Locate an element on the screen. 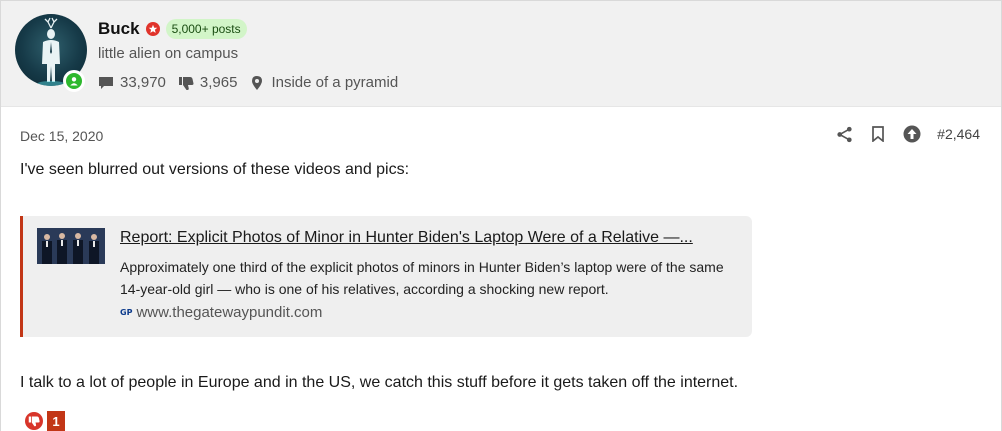 The height and width of the screenshot is (431, 1002). username-row: Buck 5,000+ posts is located at coordinates (172, 29).